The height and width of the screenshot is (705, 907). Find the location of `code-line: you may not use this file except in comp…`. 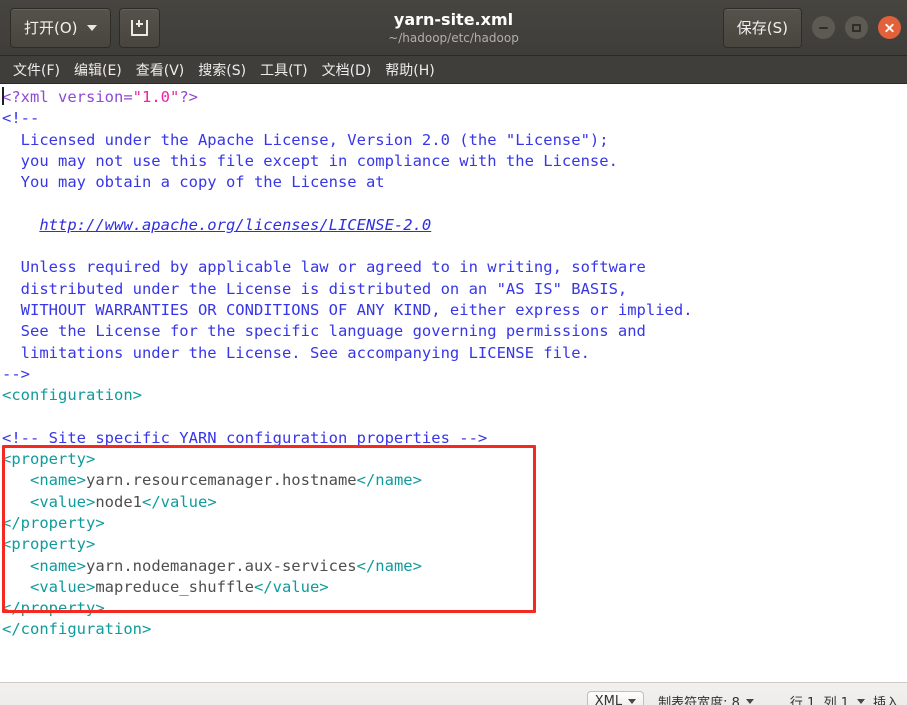

code-line: you may not use this file except in comp… is located at coordinates (454, 161).